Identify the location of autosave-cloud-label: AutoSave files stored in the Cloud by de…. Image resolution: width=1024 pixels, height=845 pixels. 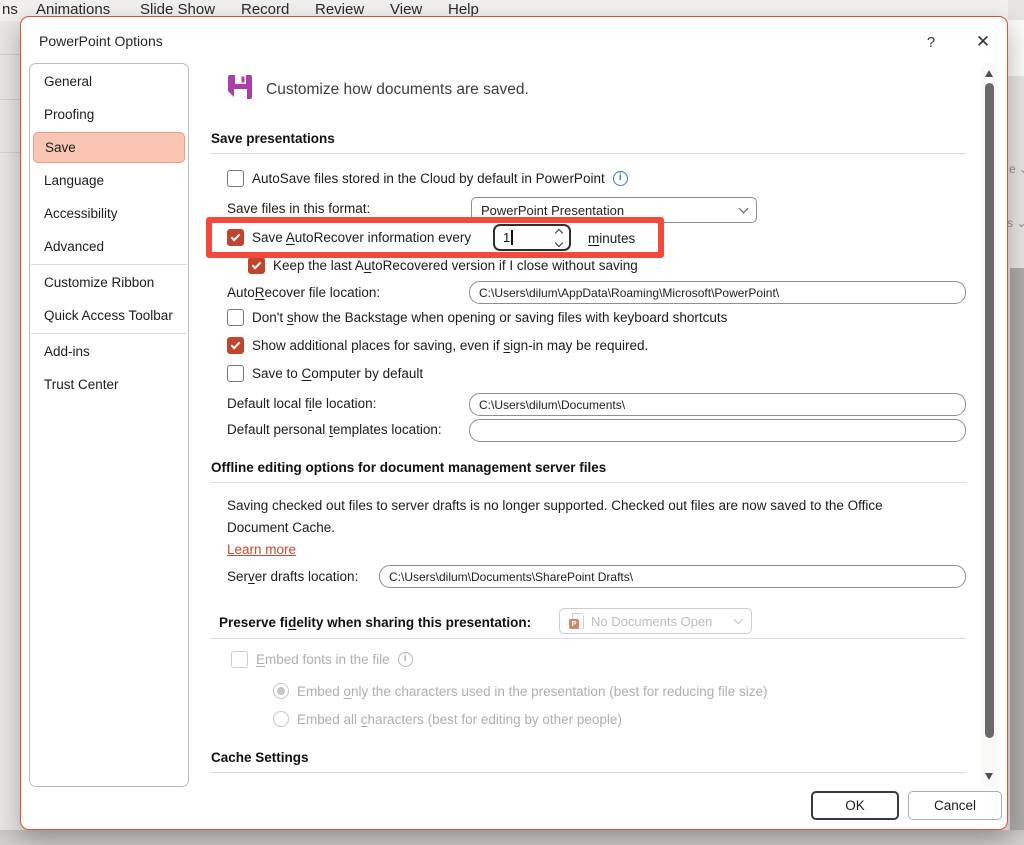
(428, 178).